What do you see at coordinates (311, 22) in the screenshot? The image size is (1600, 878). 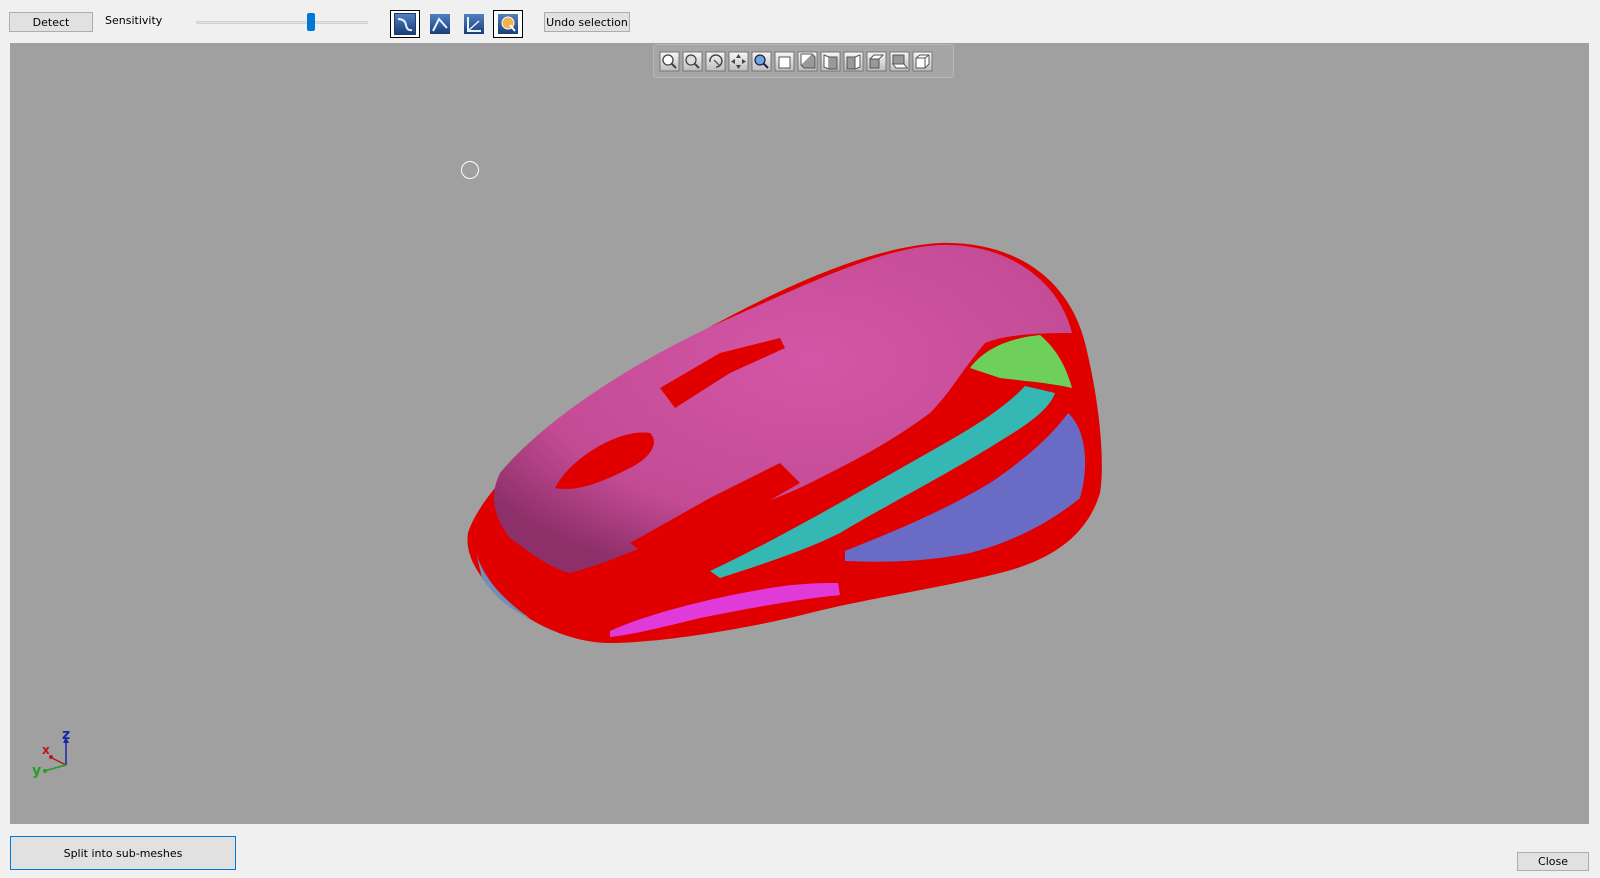 I see `slider-thumb` at bounding box center [311, 22].